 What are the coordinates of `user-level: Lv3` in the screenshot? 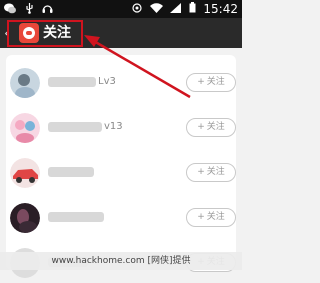 It's located at (107, 81).